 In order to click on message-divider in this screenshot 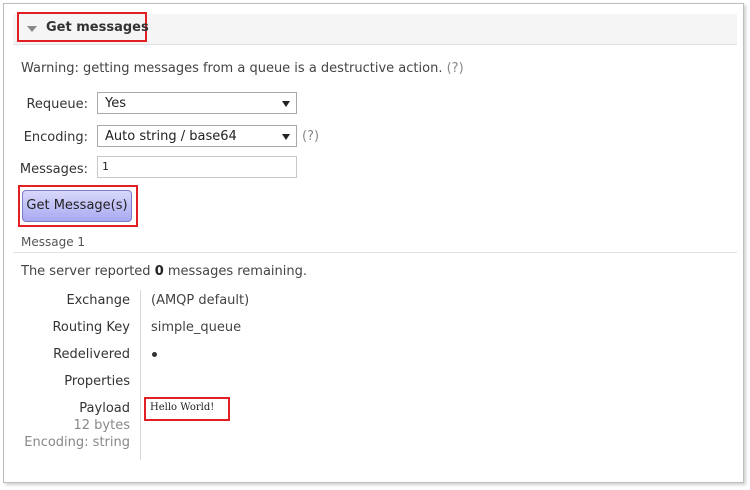, I will do `click(375, 252)`.